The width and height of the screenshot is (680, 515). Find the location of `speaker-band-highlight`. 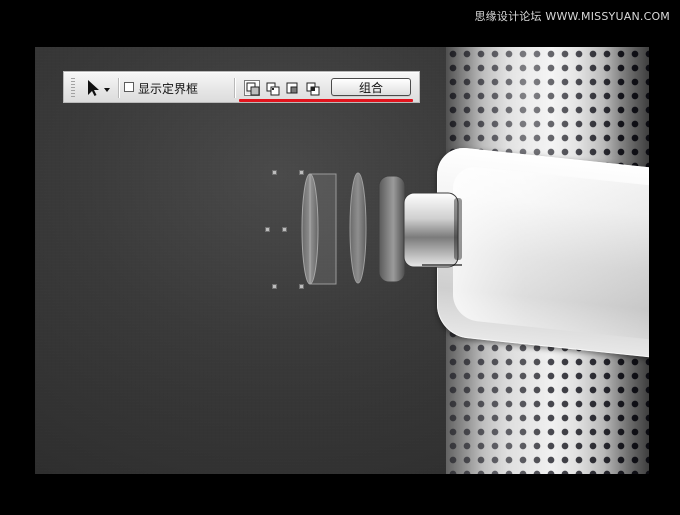

speaker-band-highlight is located at coordinates (543, 252).